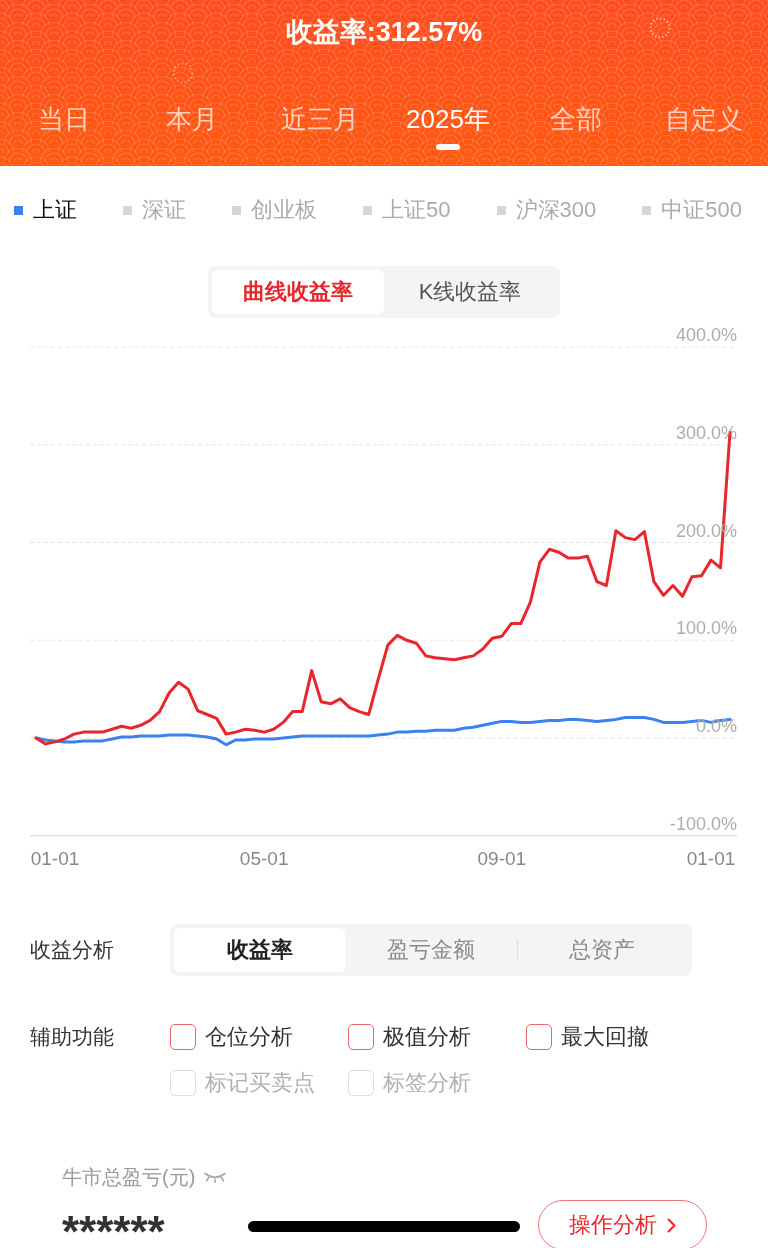 The image size is (768, 1248). I want to click on checkbox-label: 仓位分析, so click(249, 1037).